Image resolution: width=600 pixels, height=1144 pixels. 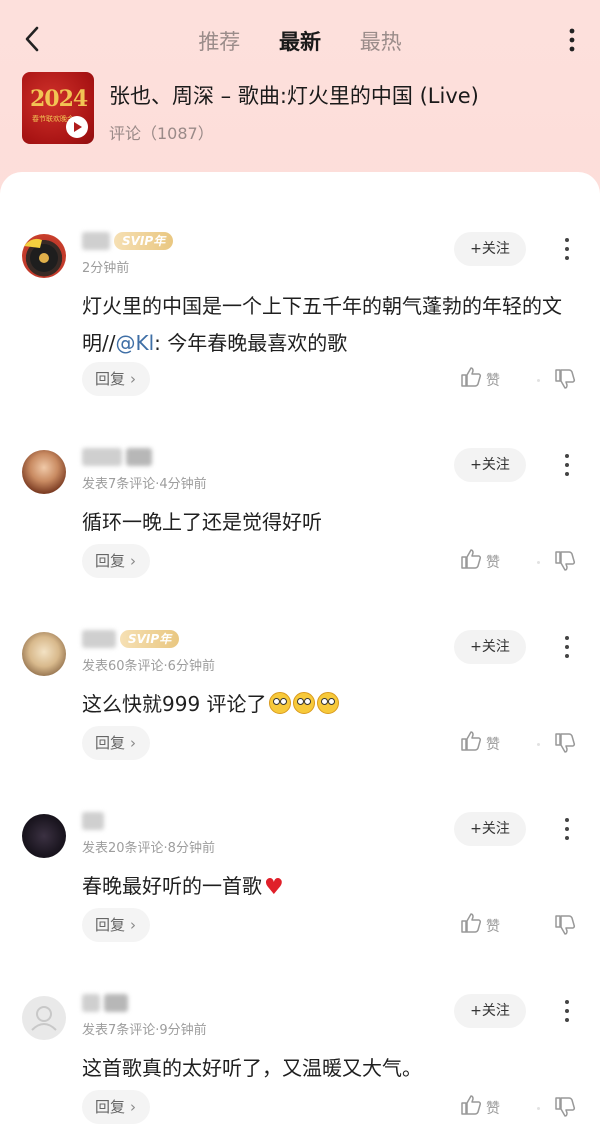 I want to click on song-cover: 2024 春节联欢晚会, so click(x=58, y=108).